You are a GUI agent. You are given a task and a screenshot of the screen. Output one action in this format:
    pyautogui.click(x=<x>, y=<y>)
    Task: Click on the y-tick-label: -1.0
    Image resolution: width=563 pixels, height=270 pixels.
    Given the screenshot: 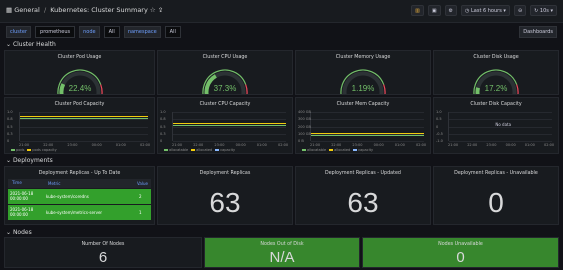 What is the action you would take?
    pyautogui.click(x=439, y=141)
    